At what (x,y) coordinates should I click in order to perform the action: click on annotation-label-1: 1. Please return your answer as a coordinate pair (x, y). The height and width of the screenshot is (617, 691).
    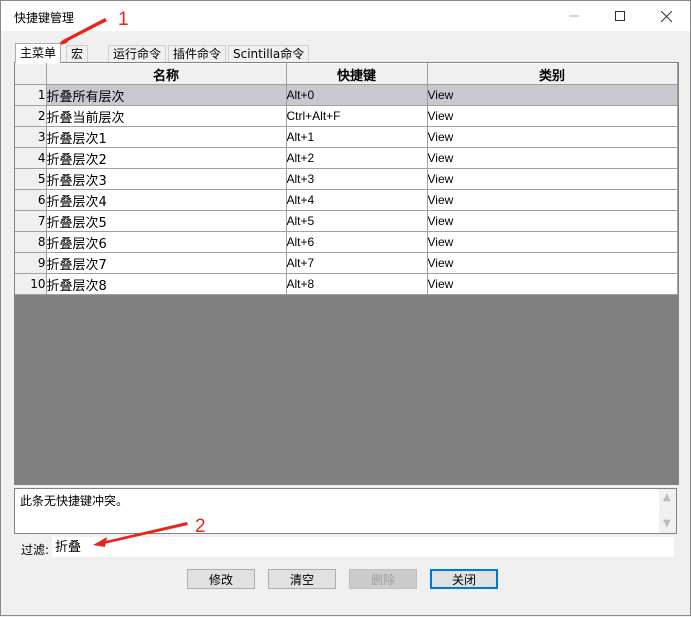
    Looking at the image, I should click on (123, 19).